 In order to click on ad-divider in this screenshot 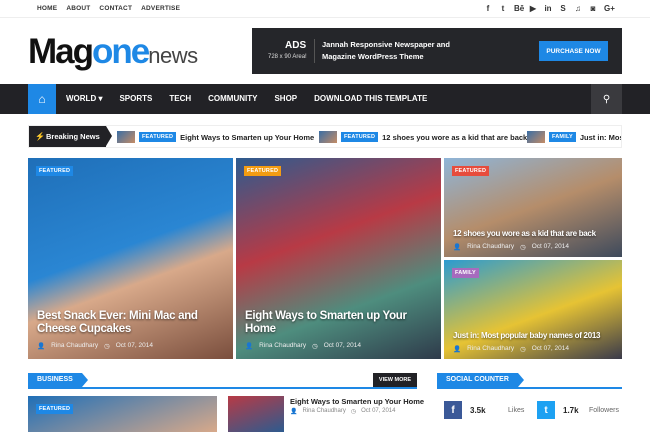, I will do `click(314, 51)`.